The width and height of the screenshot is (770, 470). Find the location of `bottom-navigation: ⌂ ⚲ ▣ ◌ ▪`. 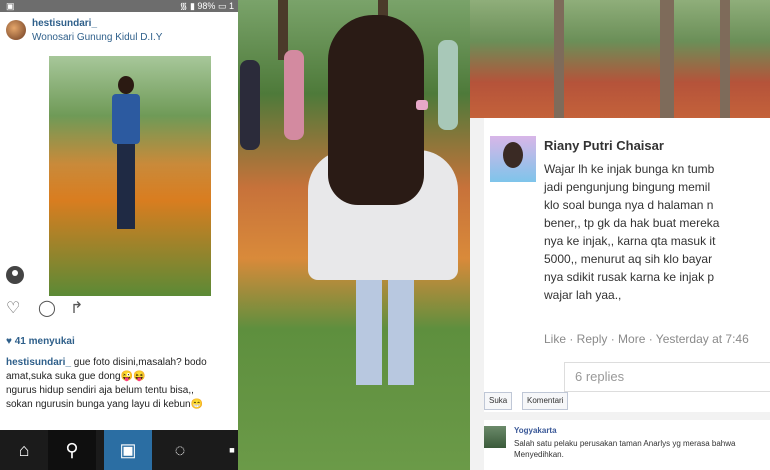

bottom-navigation: ⌂ ⚲ ▣ ◌ ▪ is located at coordinates (119, 450).